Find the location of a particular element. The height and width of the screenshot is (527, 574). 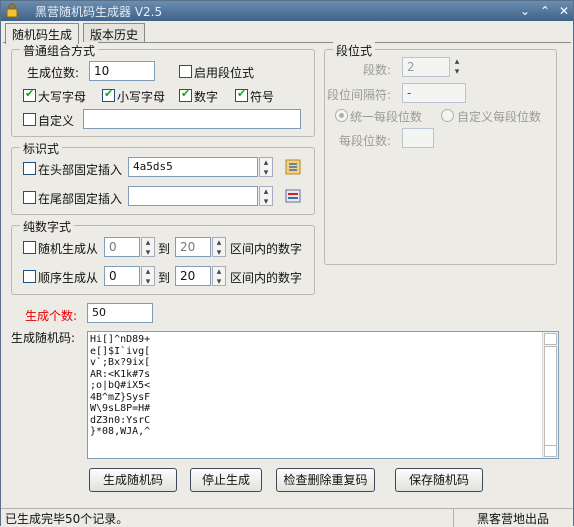

head-insert-checkbox is located at coordinates (29, 168).